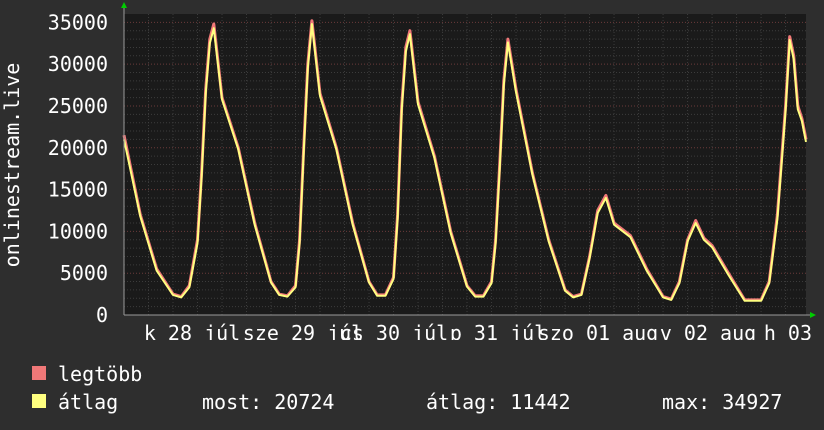 This screenshot has width=824, height=430. I want to click on y-axis-label: onlinestream.live, so click(12, 165).